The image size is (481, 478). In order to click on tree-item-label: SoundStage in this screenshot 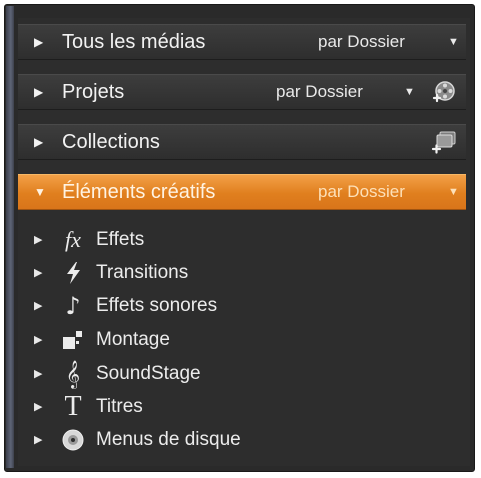, I will do `click(148, 373)`.